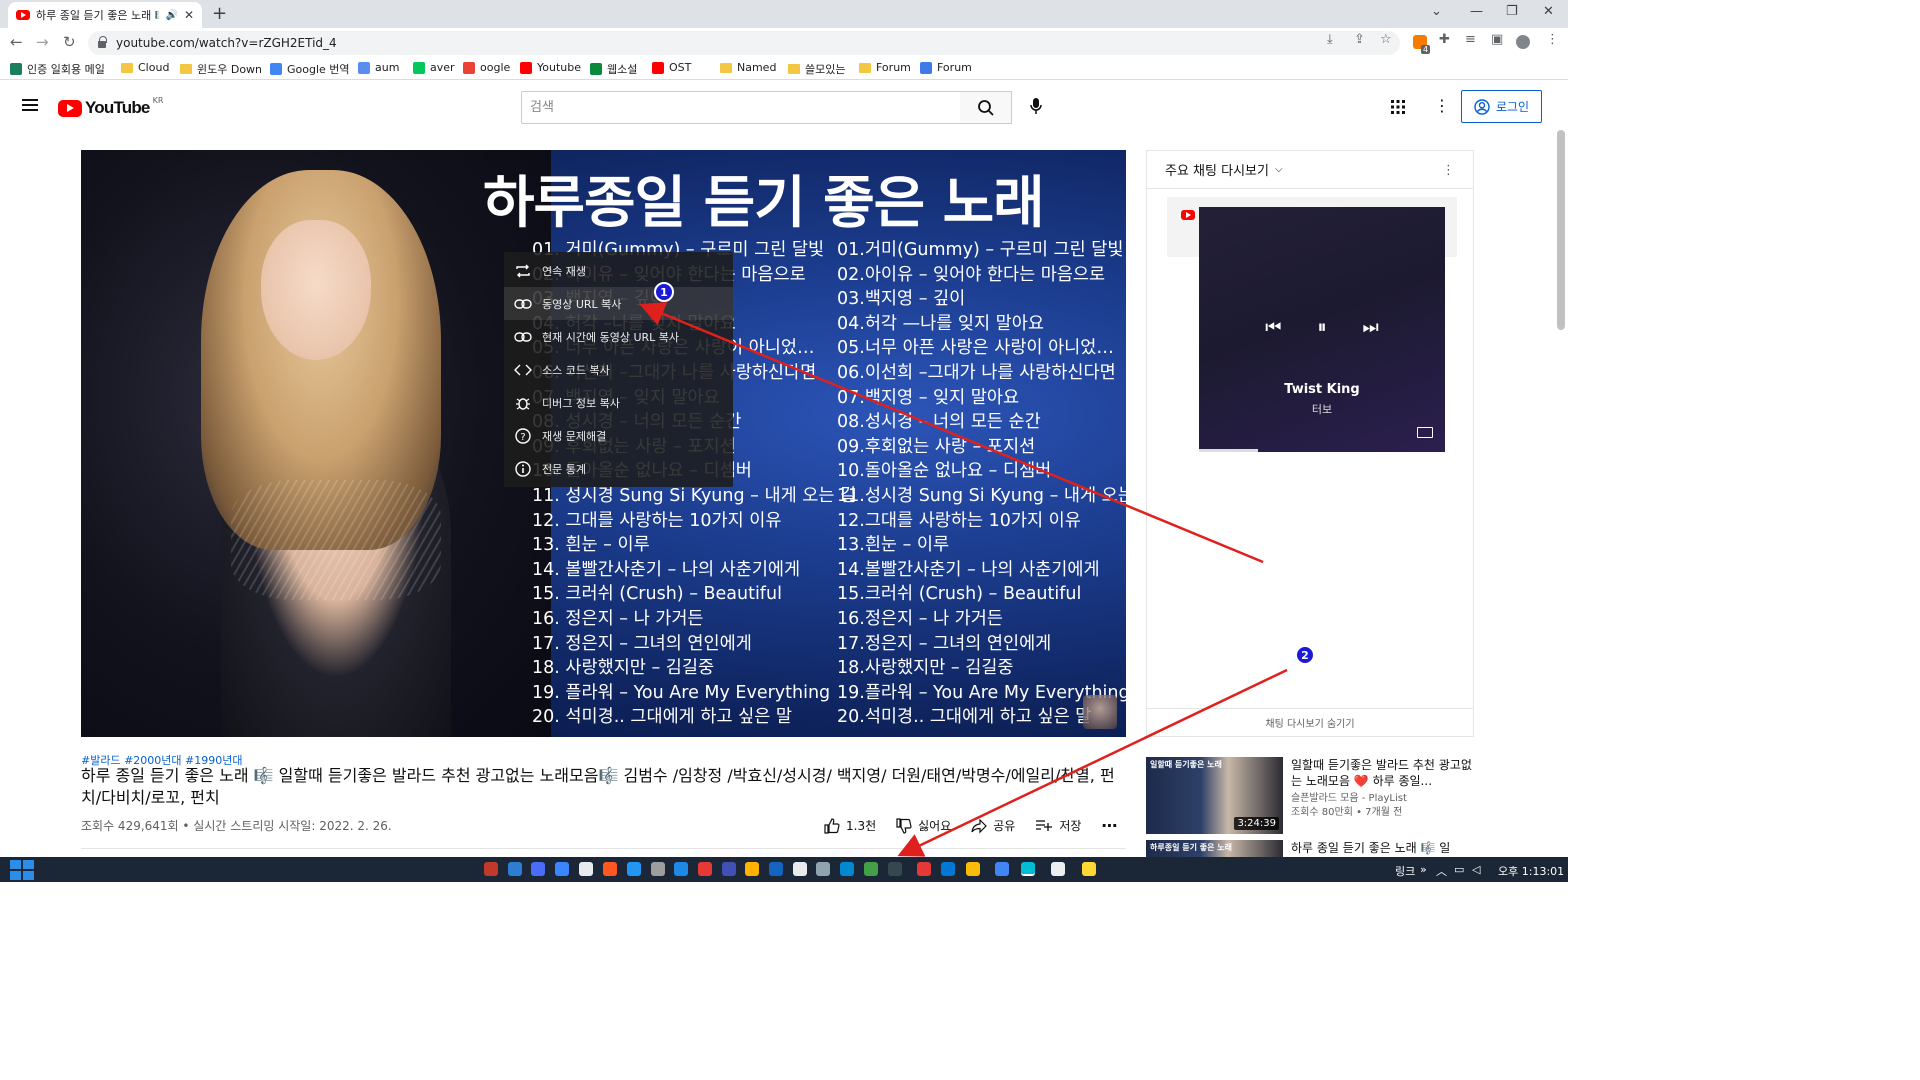 The width and height of the screenshot is (1920, 1080). What do you see at coordinates (1058, 825) in the screenshot?
I see `save-button: 저장` at bounding box center [1058, 825].